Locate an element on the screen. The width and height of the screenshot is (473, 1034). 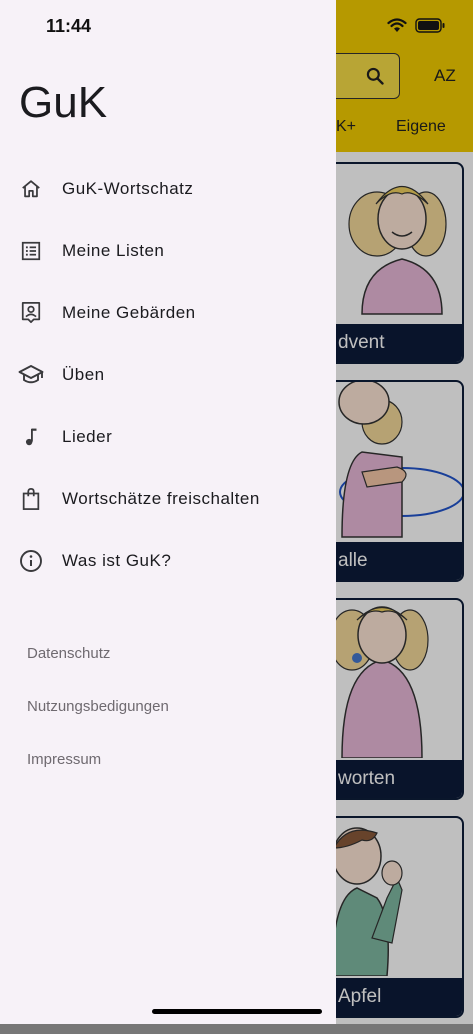
menu-item-label: Üben is located at coordinates (83, 374).